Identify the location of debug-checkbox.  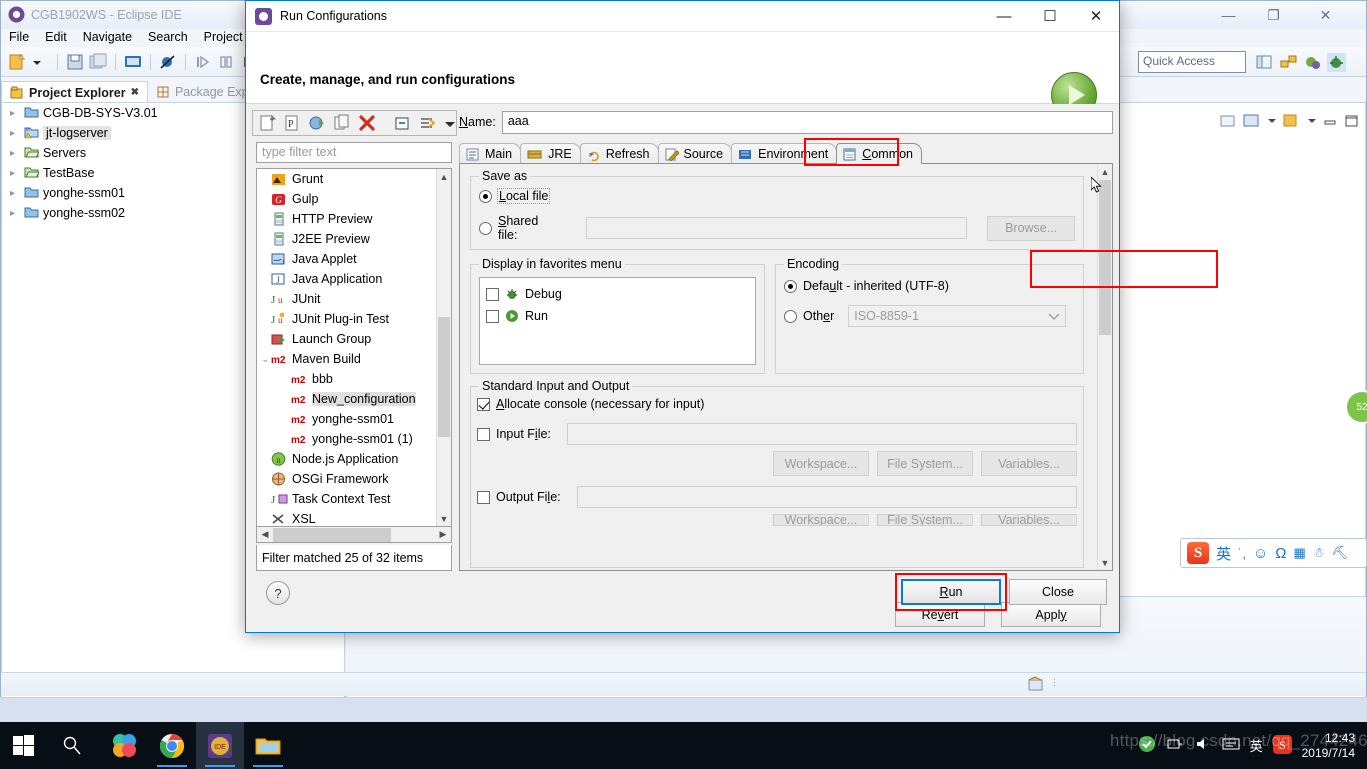
(492, 294).